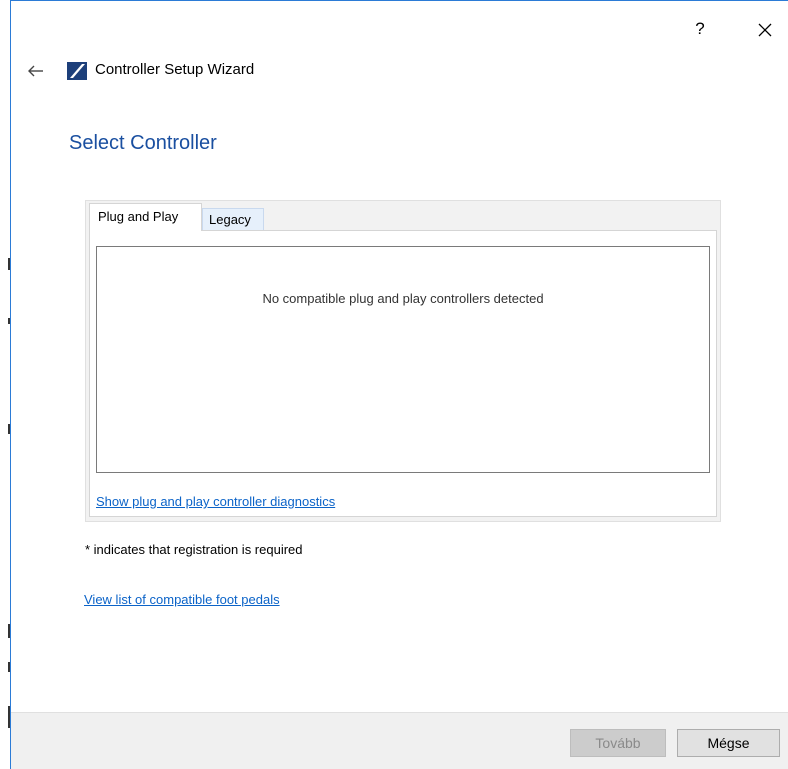 The height and width of the screenshot is (769, 788). What do you see at coordinates (77, 71) in the screenshot?
I see `app-logo-icon` at bounding box center [77, 71].